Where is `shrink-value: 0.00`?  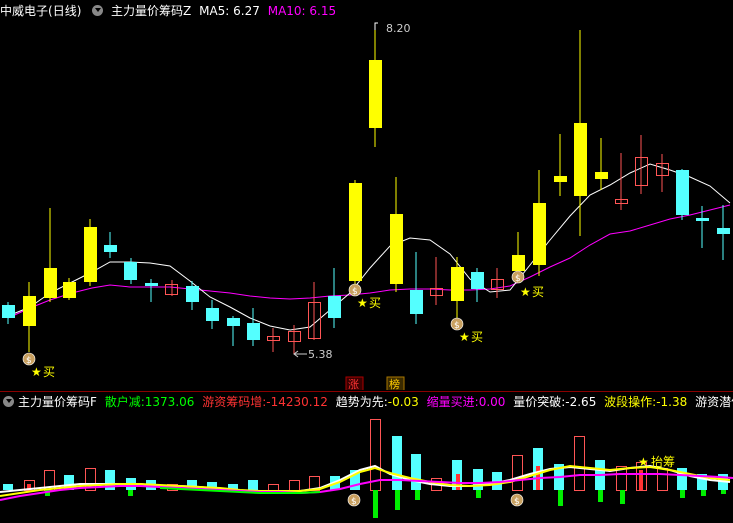
shrink-value: 0.00 is located at coordinates (492, 402).